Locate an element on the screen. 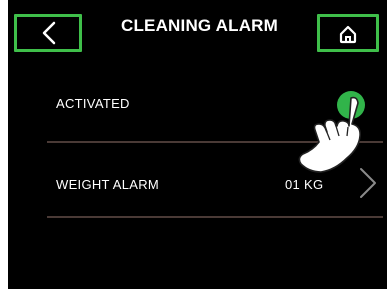 Image resolution: width=387 pixels, height=289 pixels. weight-alarm-label: WEIGHT ALARM is located at coordinates (108, 184).